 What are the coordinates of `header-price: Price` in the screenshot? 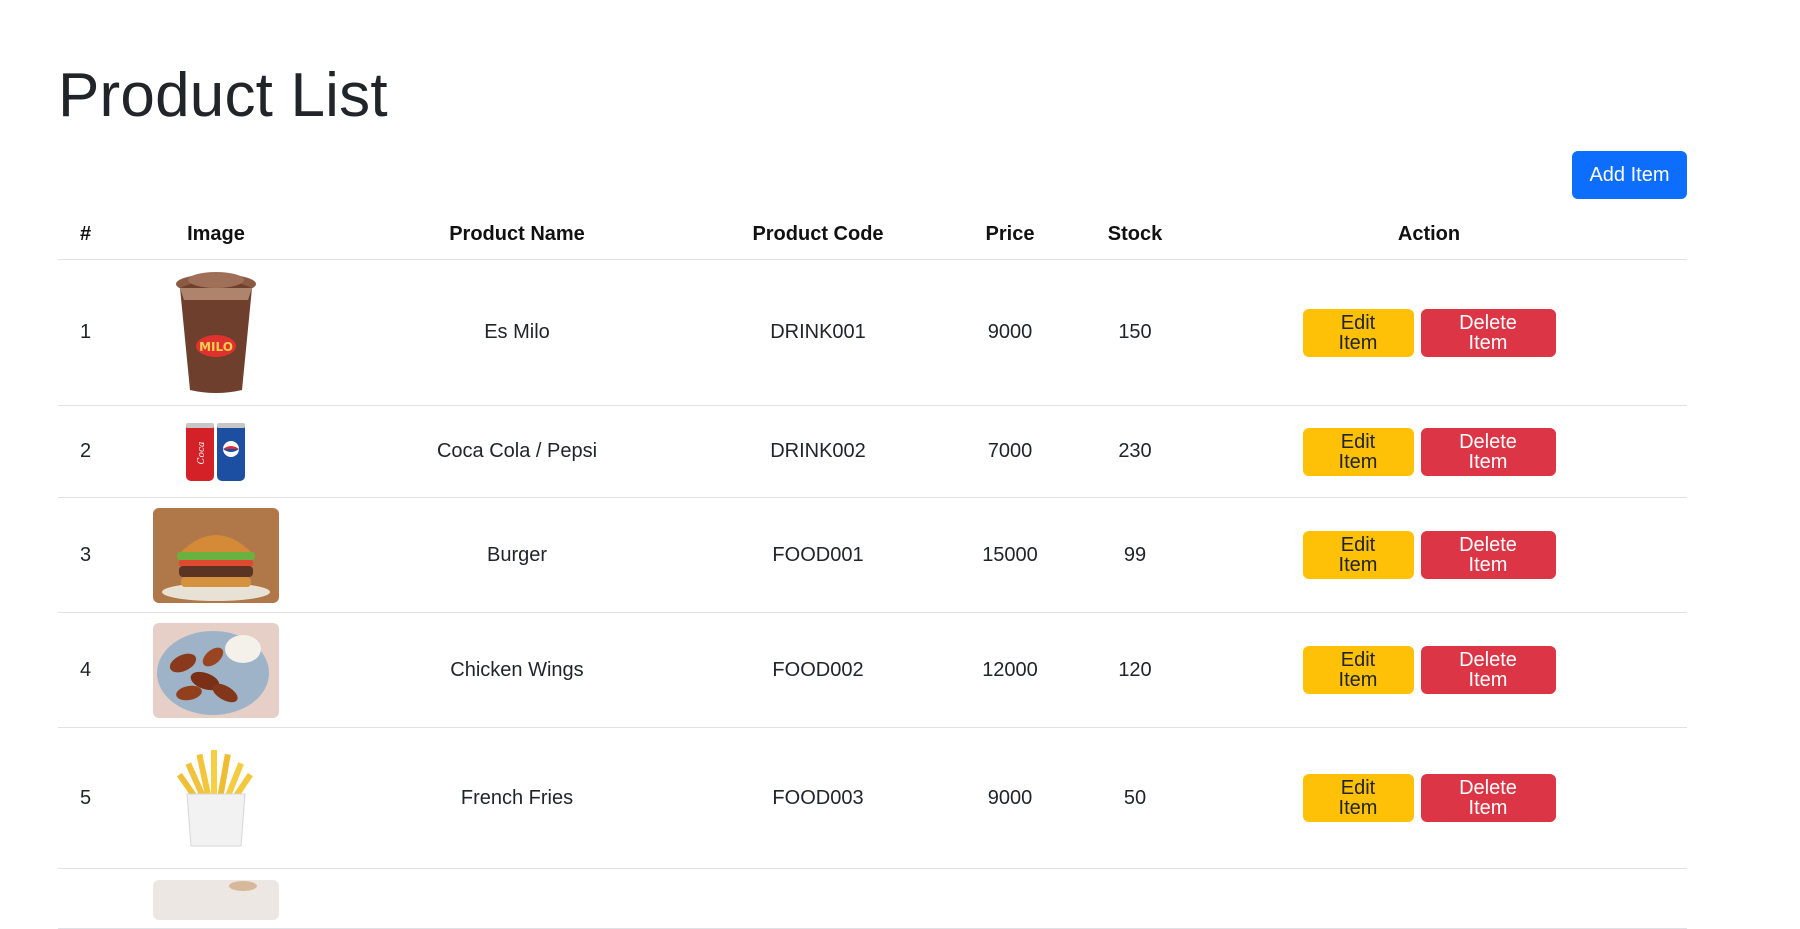 It's located at (1010, 234).